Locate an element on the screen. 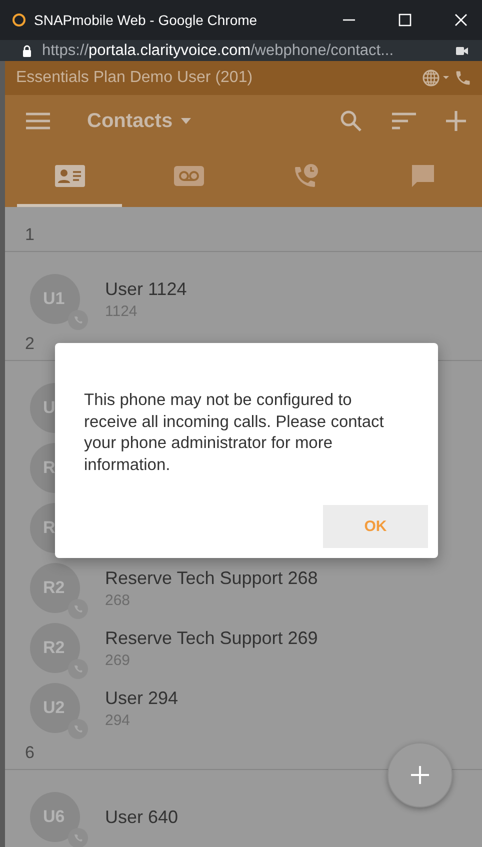  chat-icon is located at coordinates (423, 175).